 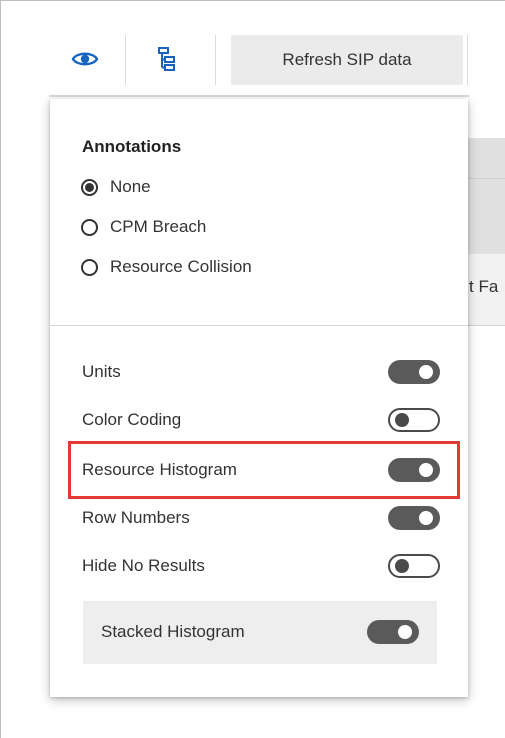 What do you see at coordinates (132, 419) in the screenshot?
I see `toggle-label: Color Coding` at bounding box center [132, 419].